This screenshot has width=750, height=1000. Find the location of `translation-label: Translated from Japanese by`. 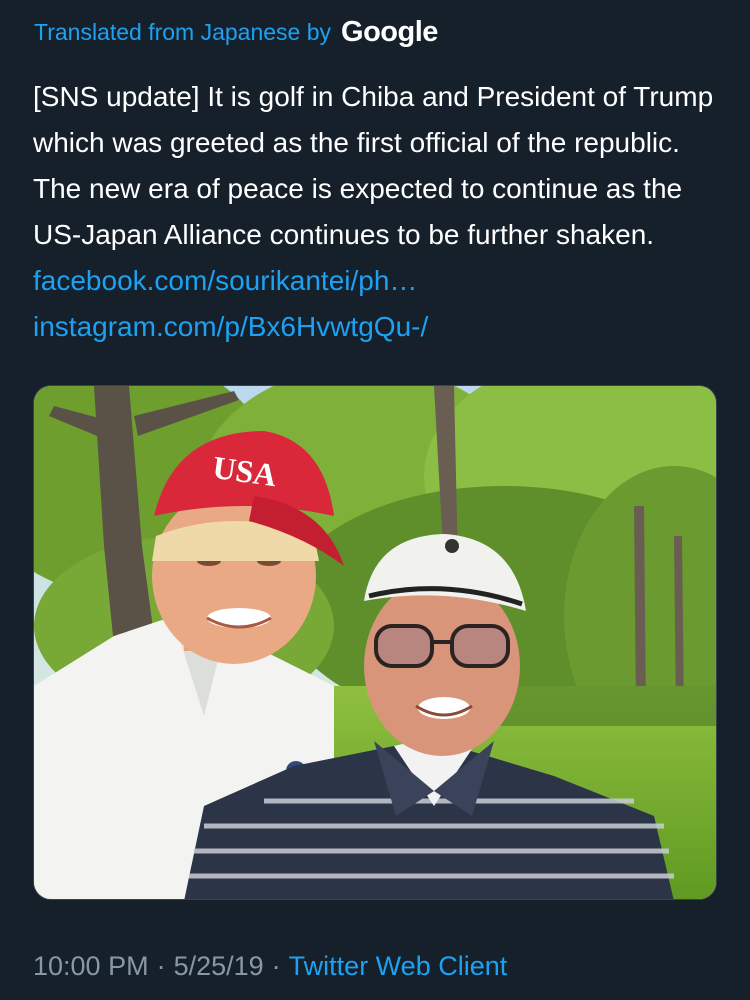

translation-label: Translated from Japanese by is located at coordinates (183, 31).